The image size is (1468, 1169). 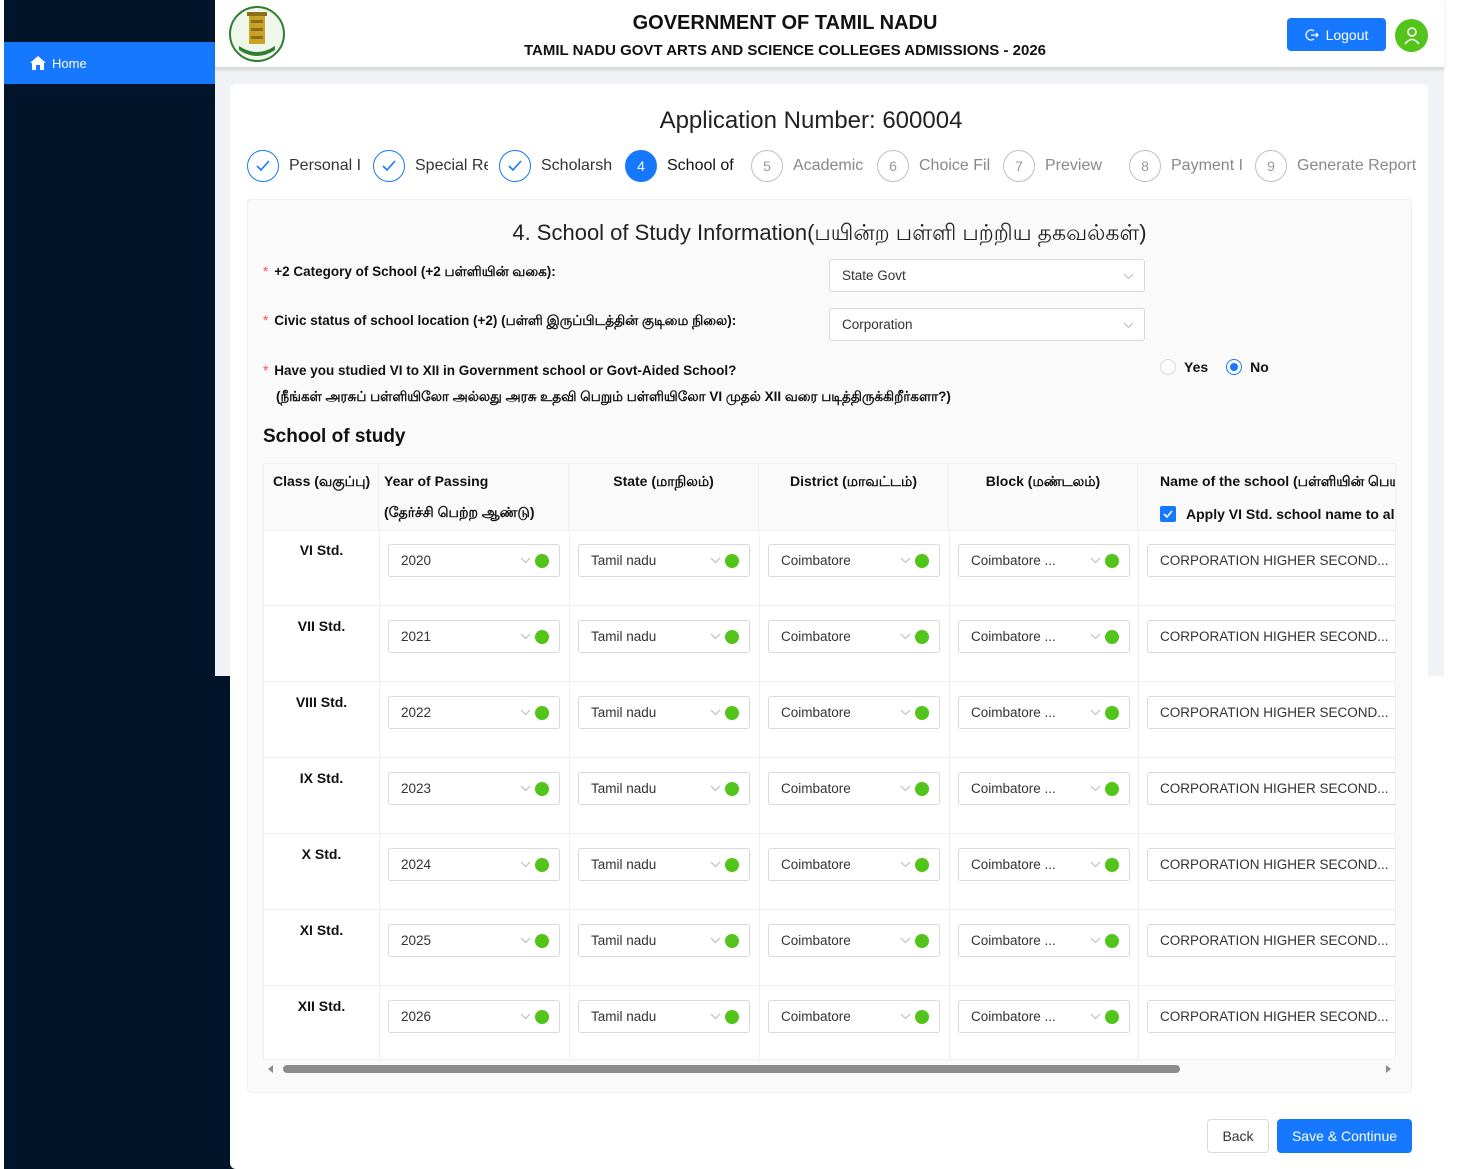 I want to click on step-5: 5 Academic, so click(x=809, y=166).